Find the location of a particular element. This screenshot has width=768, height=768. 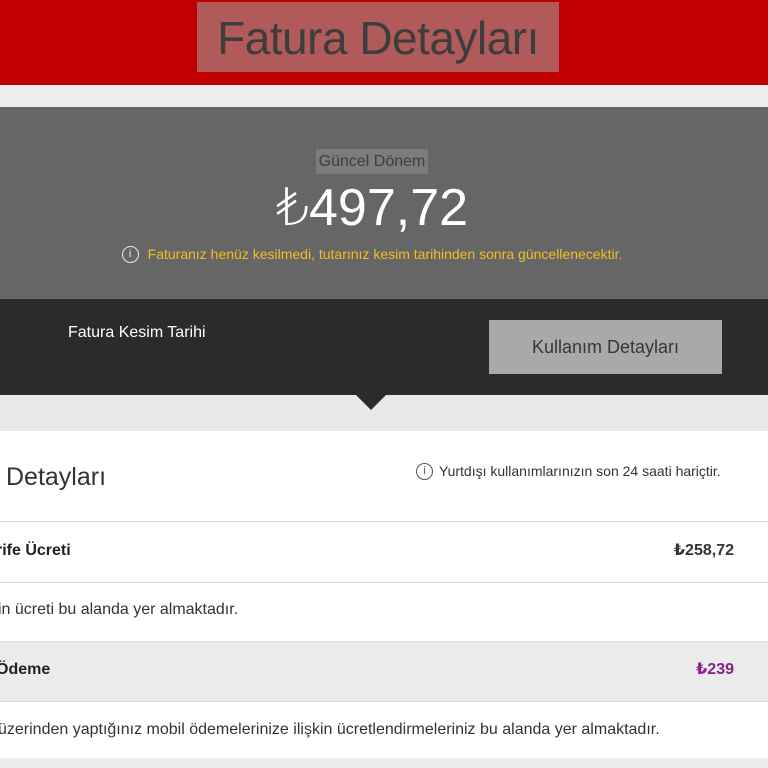

details-title: Detayları is located at coordinates (56, 477).